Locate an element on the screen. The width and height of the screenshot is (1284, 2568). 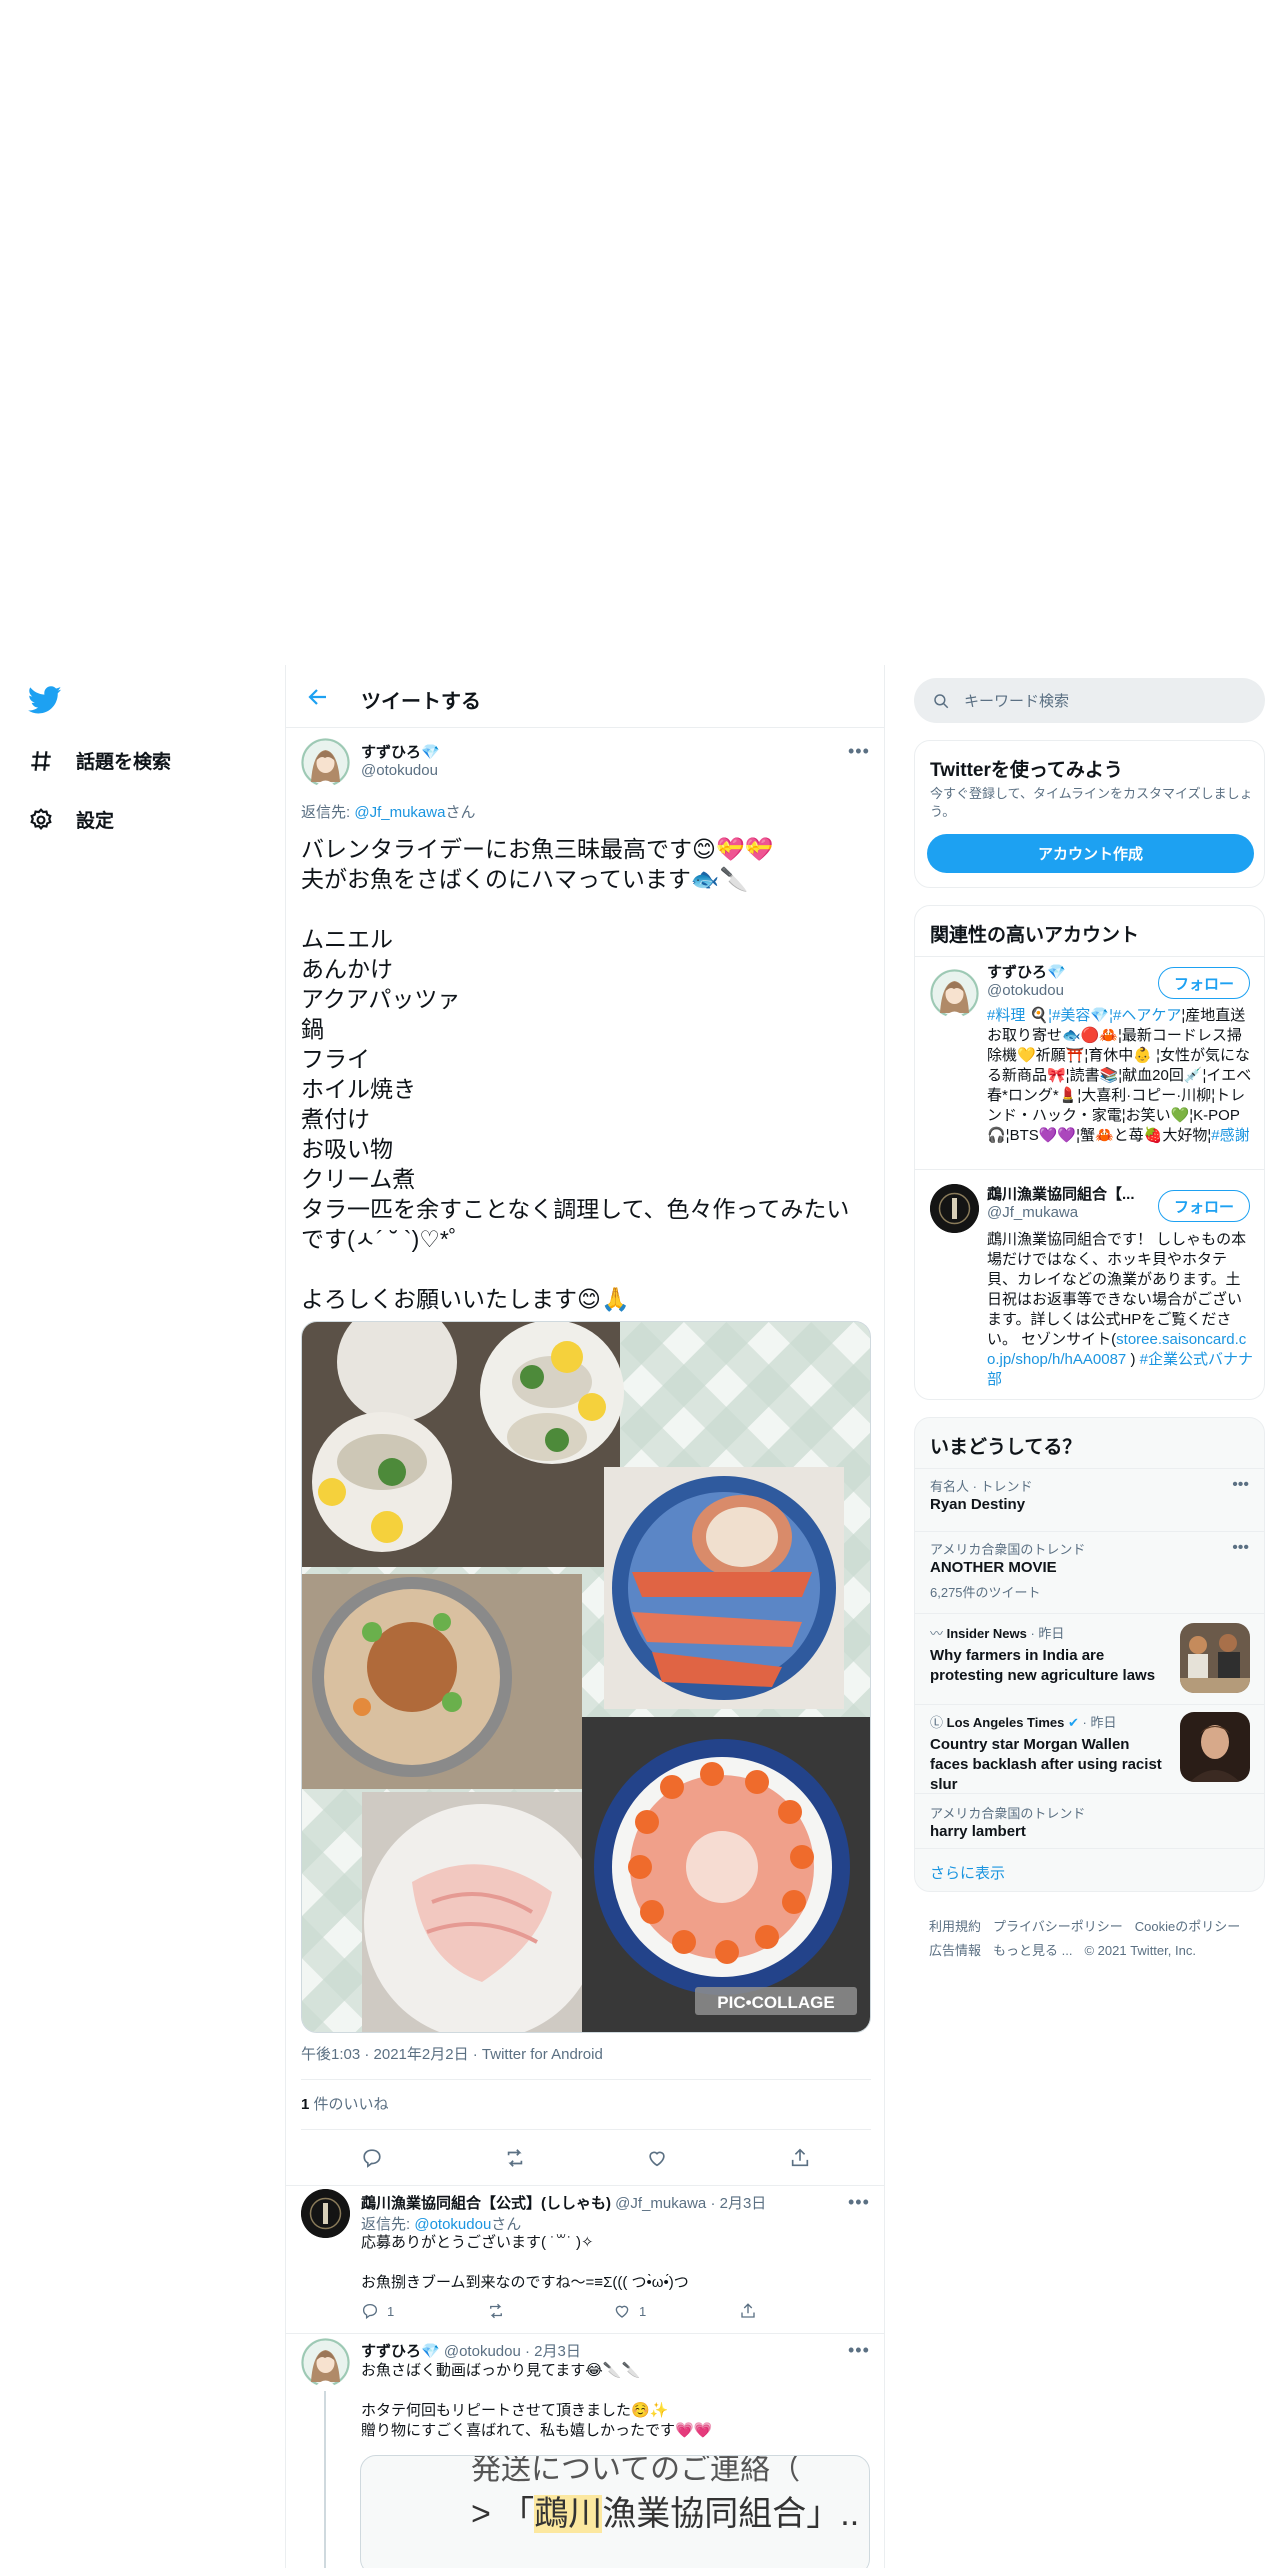
reply-icon is located at coordinates (372, 2158).